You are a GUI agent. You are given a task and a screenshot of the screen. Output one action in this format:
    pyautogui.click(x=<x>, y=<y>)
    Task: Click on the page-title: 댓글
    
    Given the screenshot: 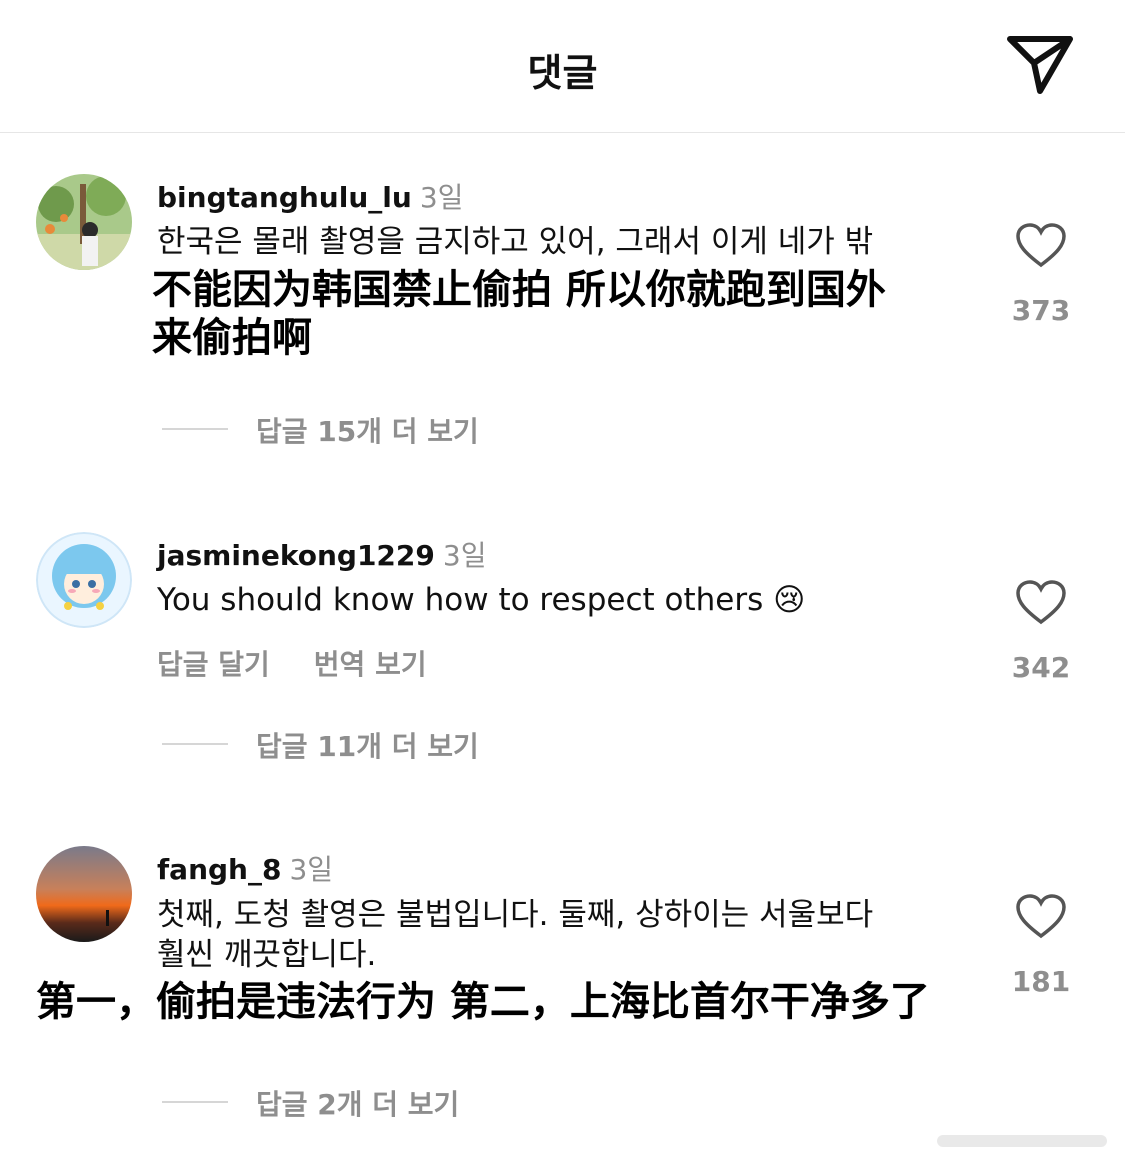 What is the action you would take?
    pyautogui.click(x=562, y=73)
    